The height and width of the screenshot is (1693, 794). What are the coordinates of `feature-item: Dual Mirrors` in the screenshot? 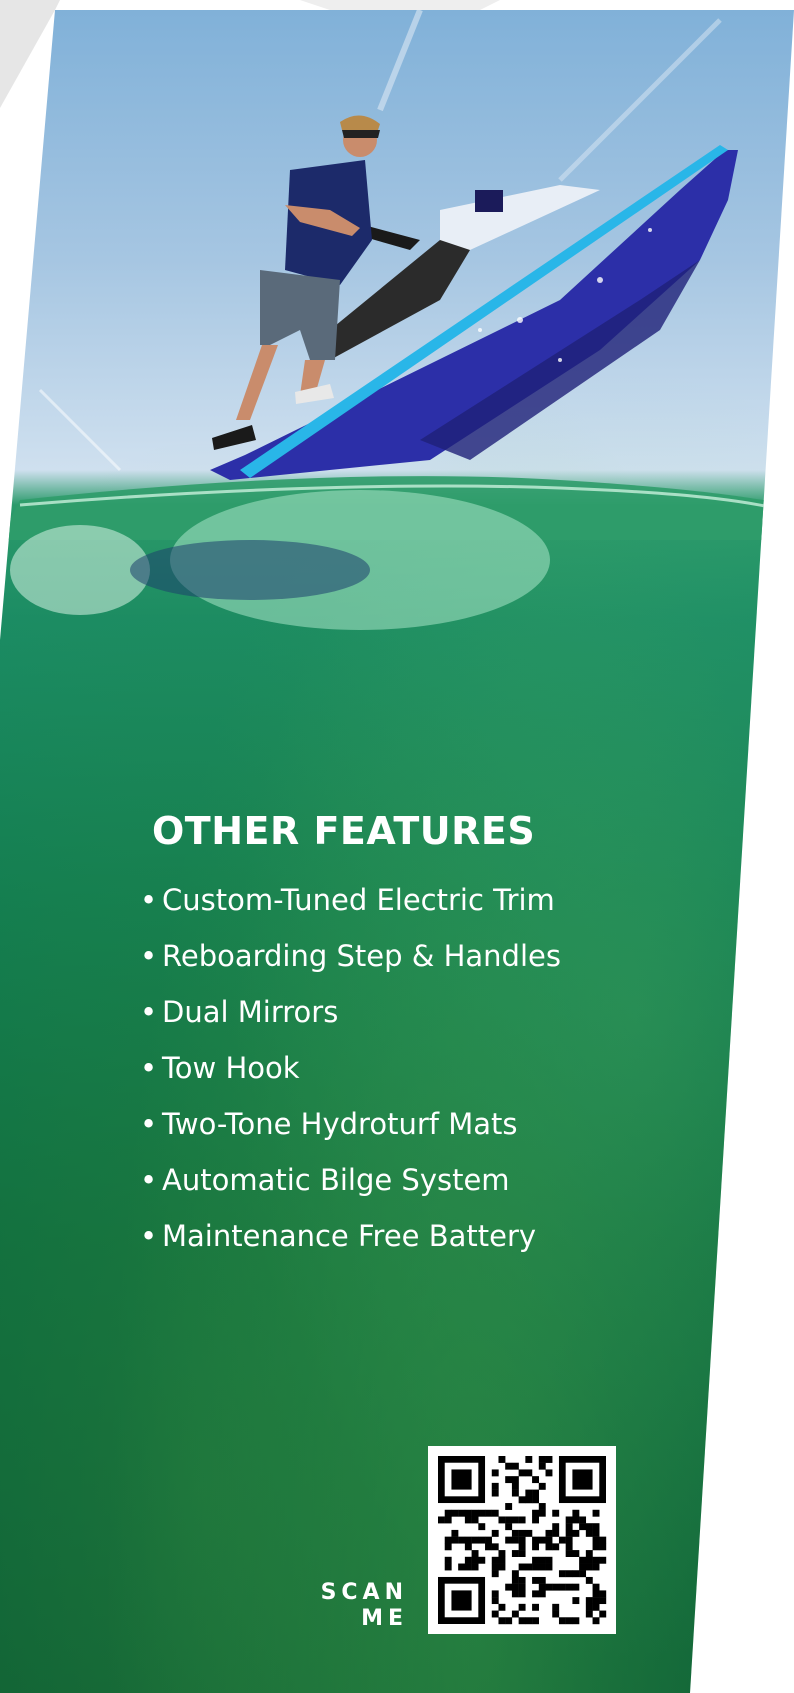 It's located at (380, 1012).